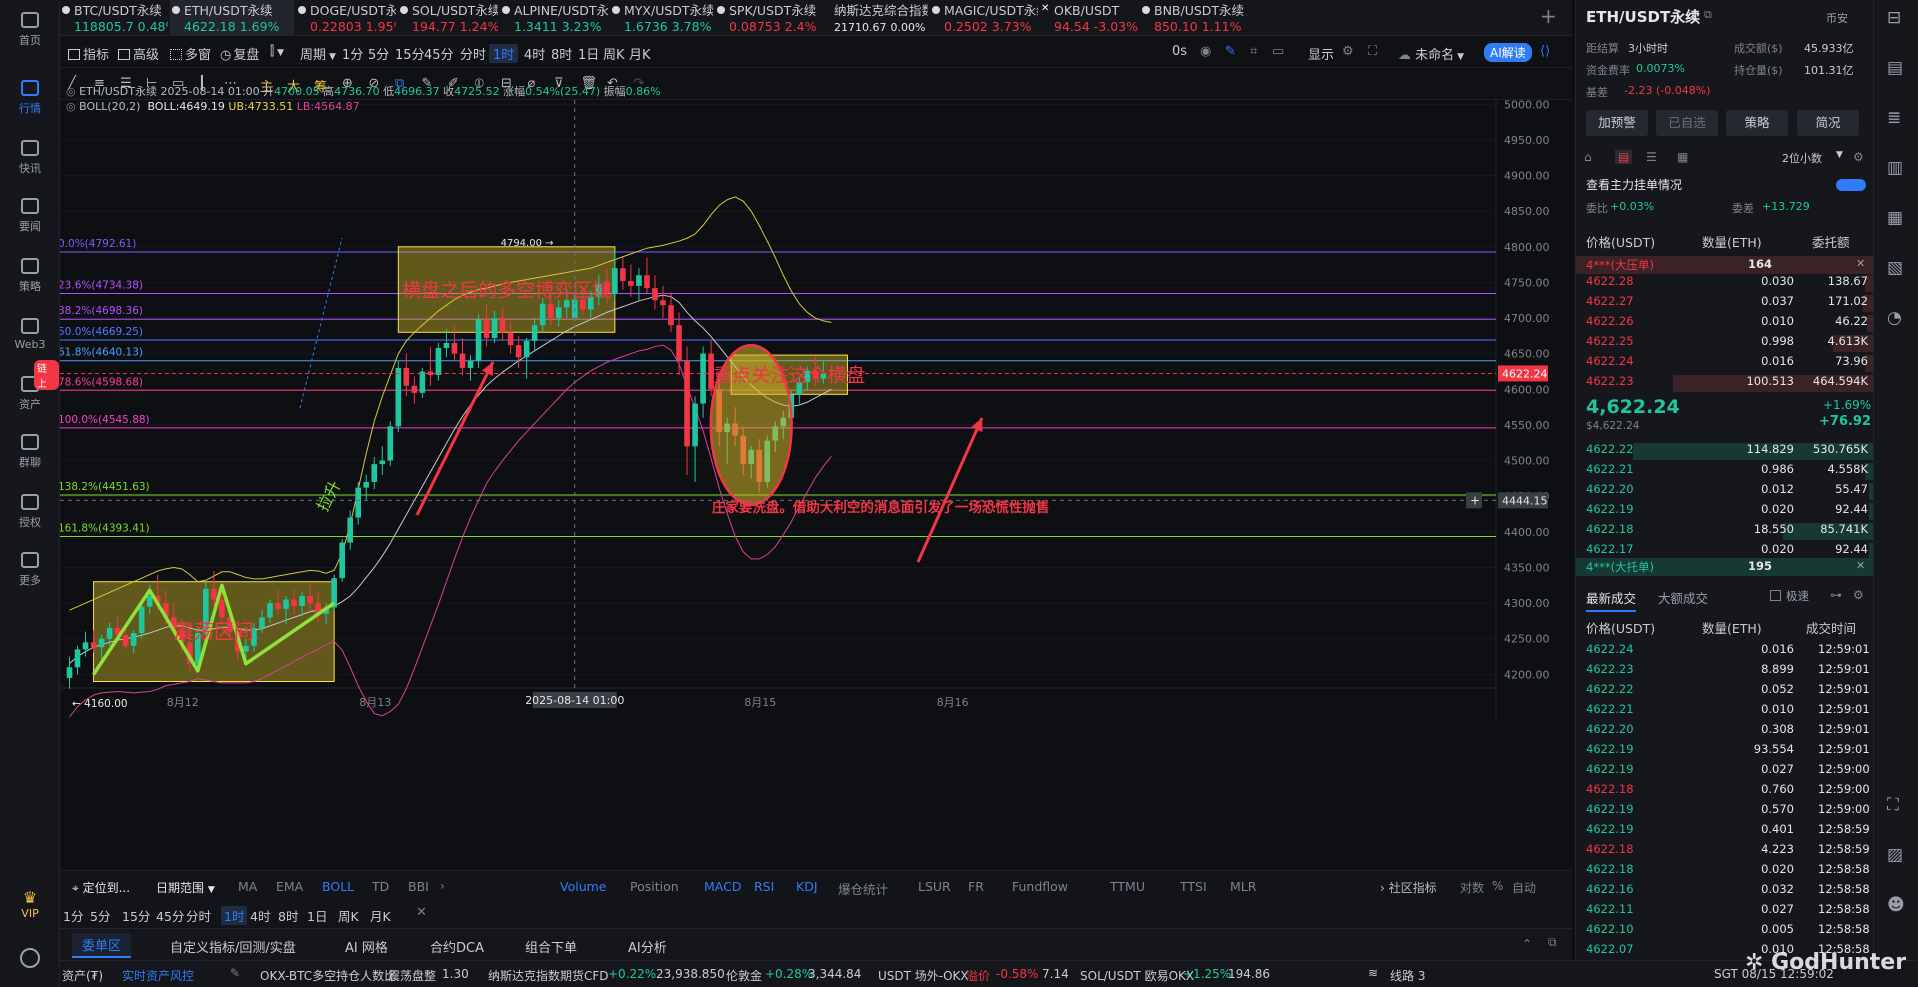 The height and width of the screenshot is (987, 1918). What do you see at coordinates (170, 915) in the screenshot?
I see `quick-timeframe-3: 45分` at bounding box center [170, 915].